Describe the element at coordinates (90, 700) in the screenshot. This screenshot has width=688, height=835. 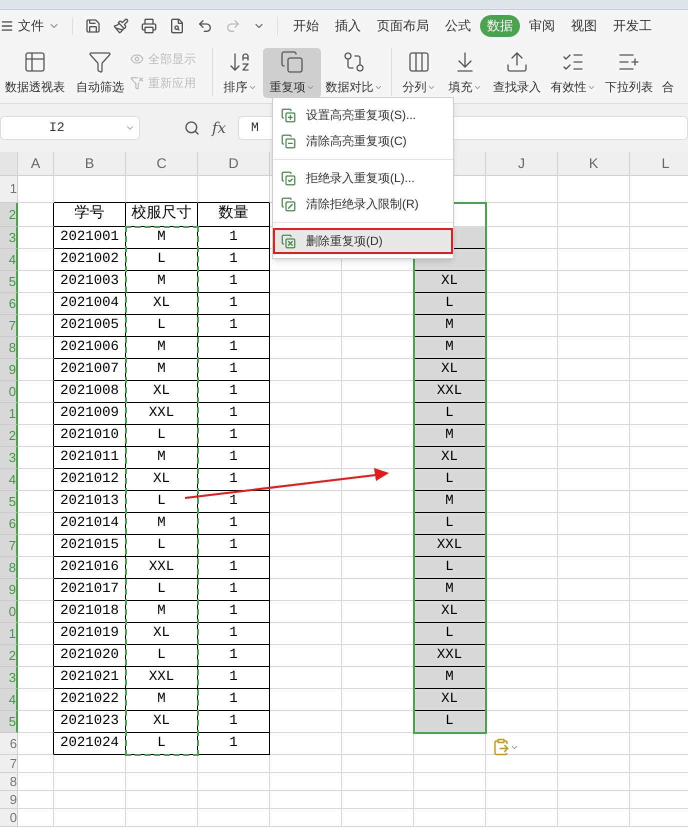
I see `table-cell: 2021022` at that location.